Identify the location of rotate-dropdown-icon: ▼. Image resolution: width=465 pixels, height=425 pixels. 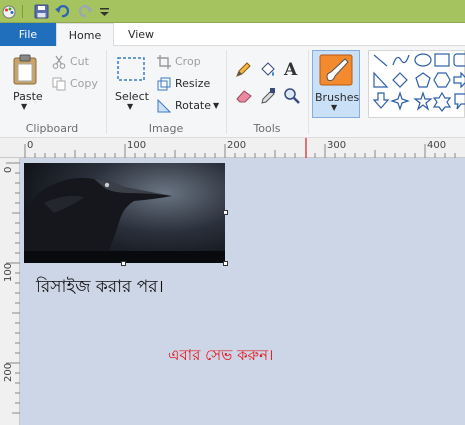
(216, 105).